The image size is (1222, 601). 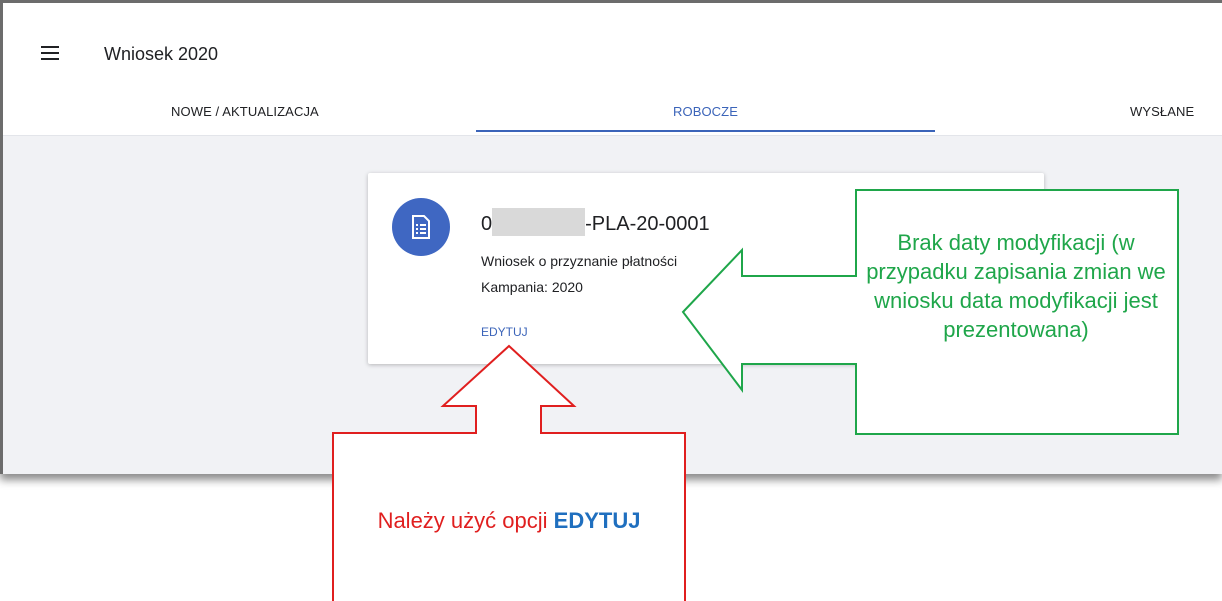 I want to click on red-callout-prefix: Należy użyć opcji, so click(x=465, y=520).